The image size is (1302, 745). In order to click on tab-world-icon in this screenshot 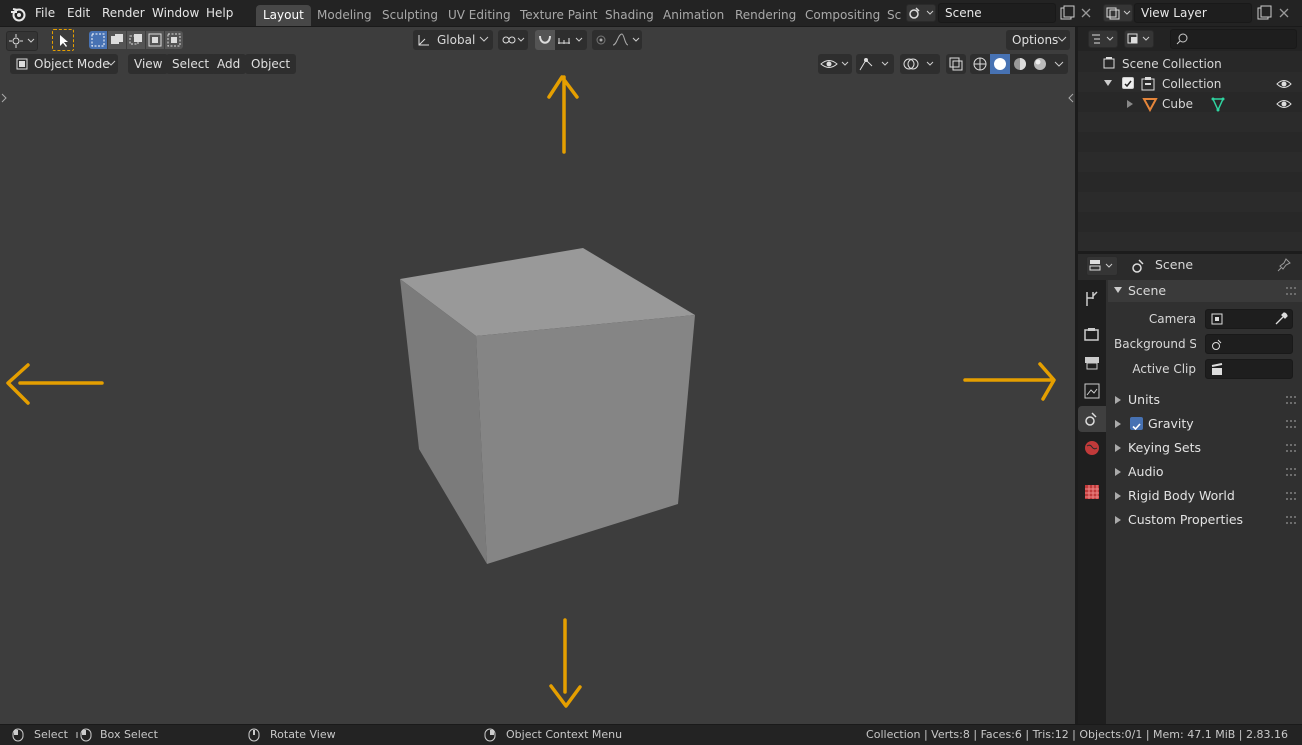, I will do `click(1092, 448)`.